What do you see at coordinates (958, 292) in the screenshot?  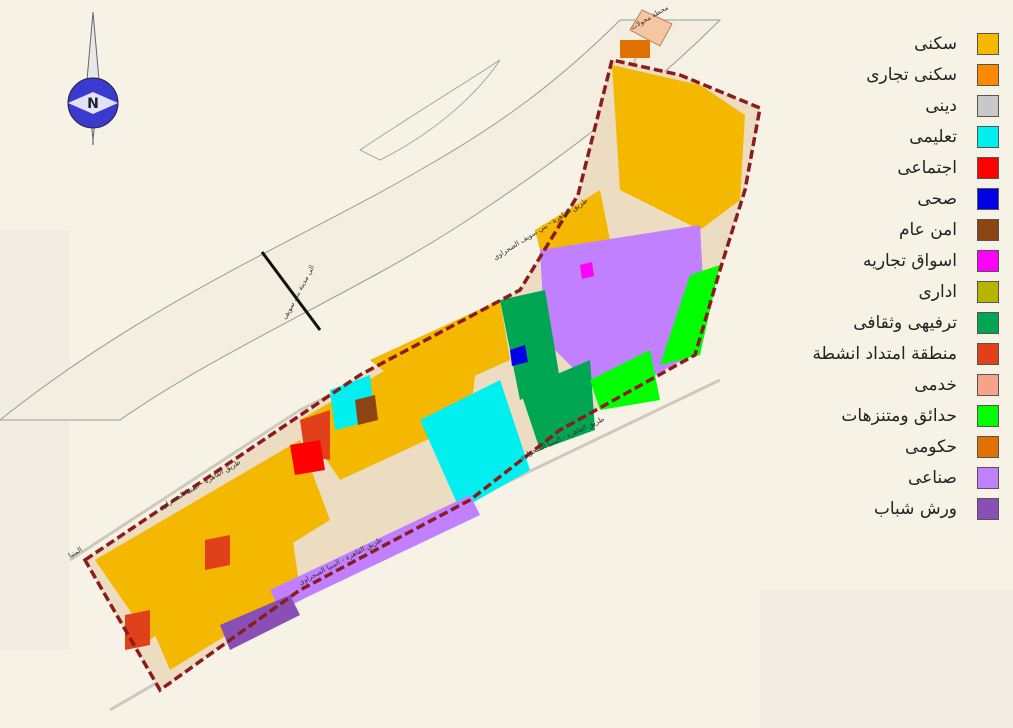 I see `legend-item: ادارى` at bounding box center [958, 292].